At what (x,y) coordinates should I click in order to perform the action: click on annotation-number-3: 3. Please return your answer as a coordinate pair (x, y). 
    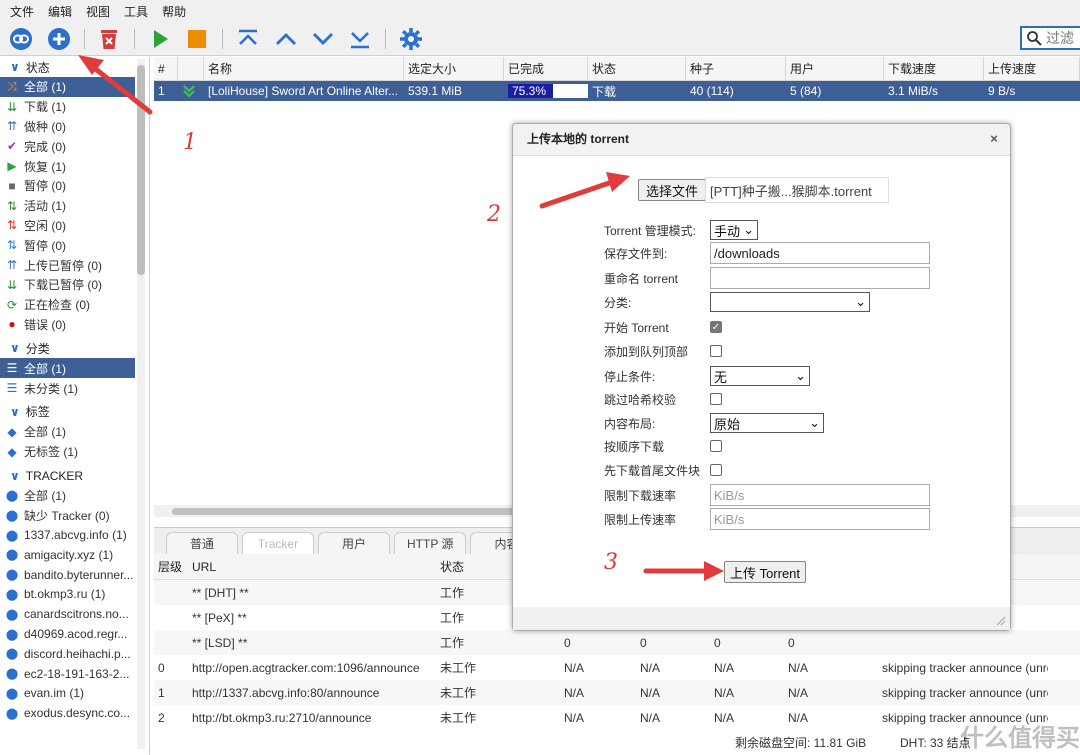
    Looking at the image, I should click on (611, 562).